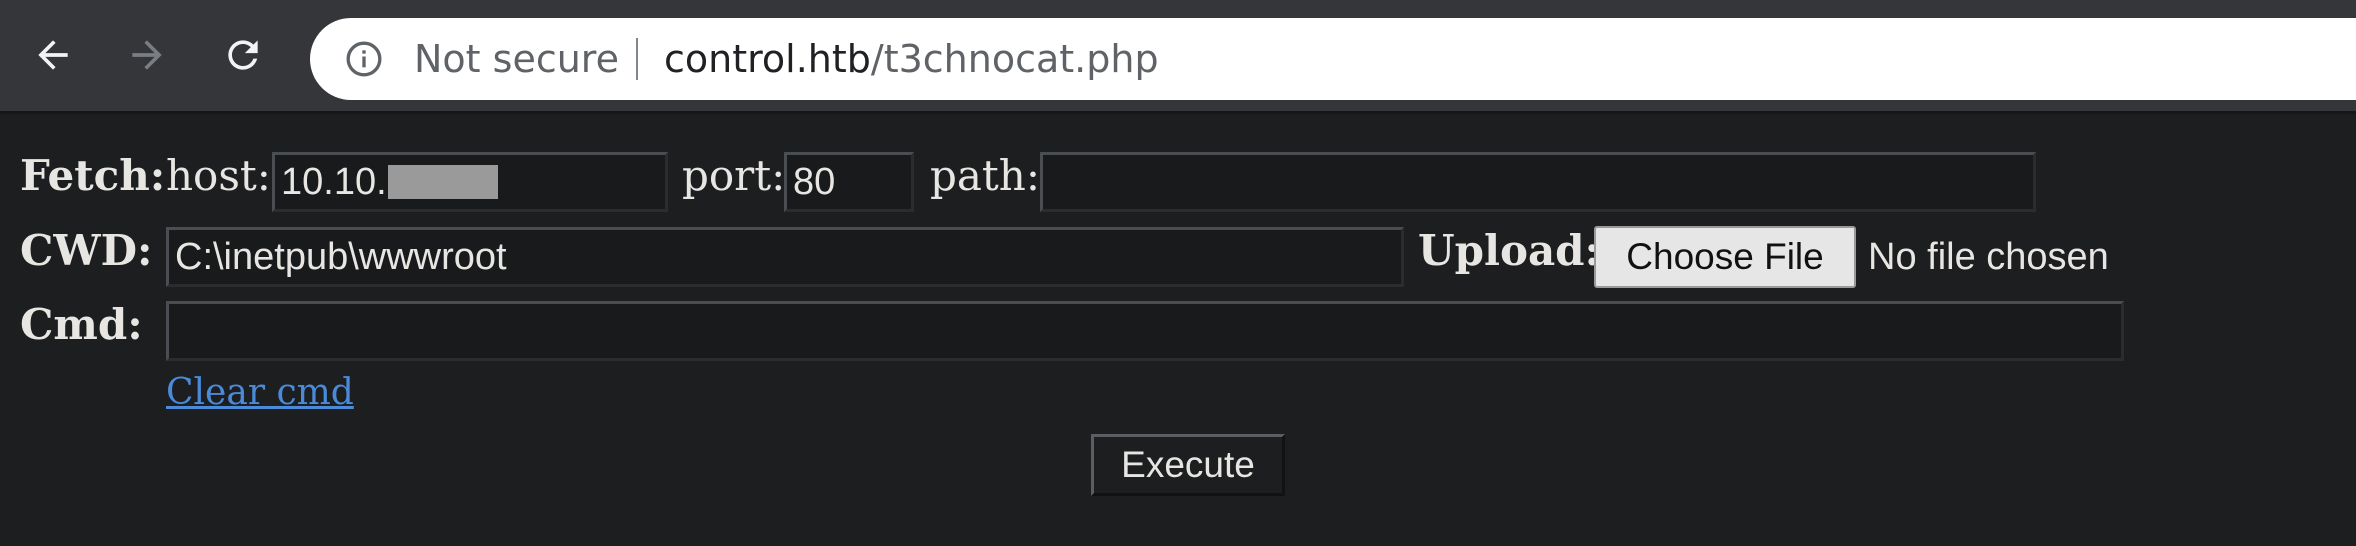 The width and height of the screenshot is (2356, 546). I want to click on fetch-label: Fetch:, so click(93, 175).